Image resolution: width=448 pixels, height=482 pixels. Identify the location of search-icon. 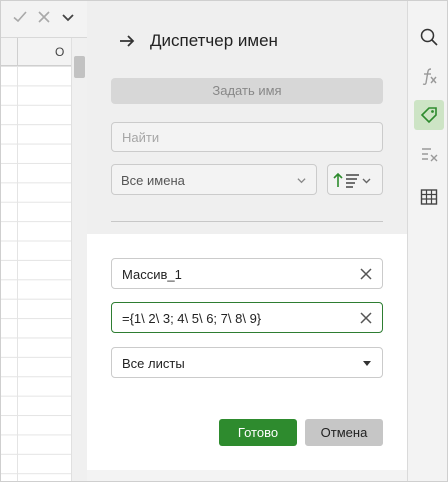
(429, 37).